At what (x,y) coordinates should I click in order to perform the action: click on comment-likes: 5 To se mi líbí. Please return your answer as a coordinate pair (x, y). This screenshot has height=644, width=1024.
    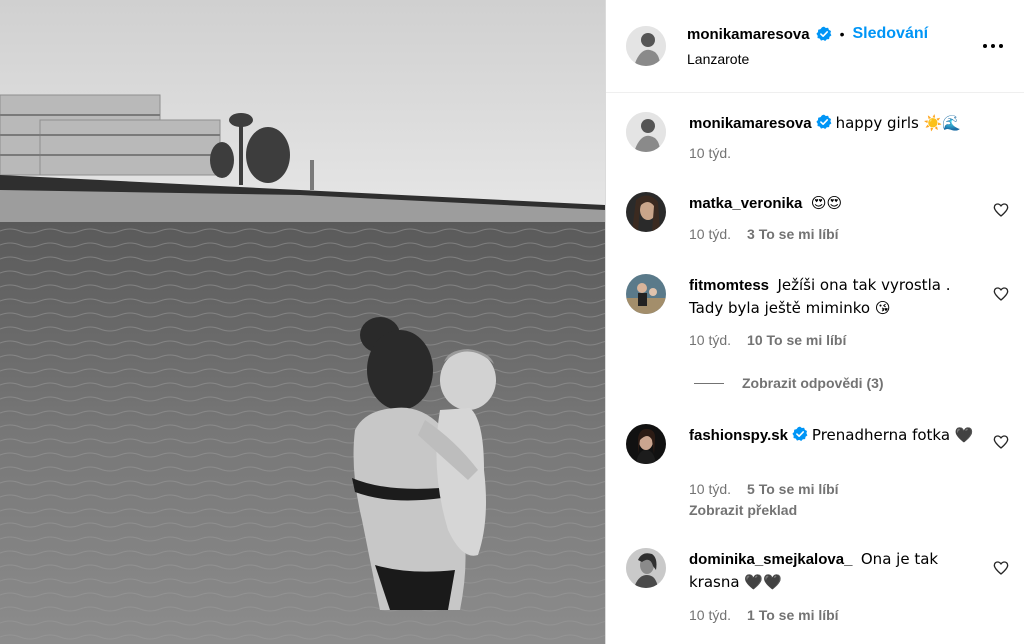
    Looking at the image, I should click on (793, 489).